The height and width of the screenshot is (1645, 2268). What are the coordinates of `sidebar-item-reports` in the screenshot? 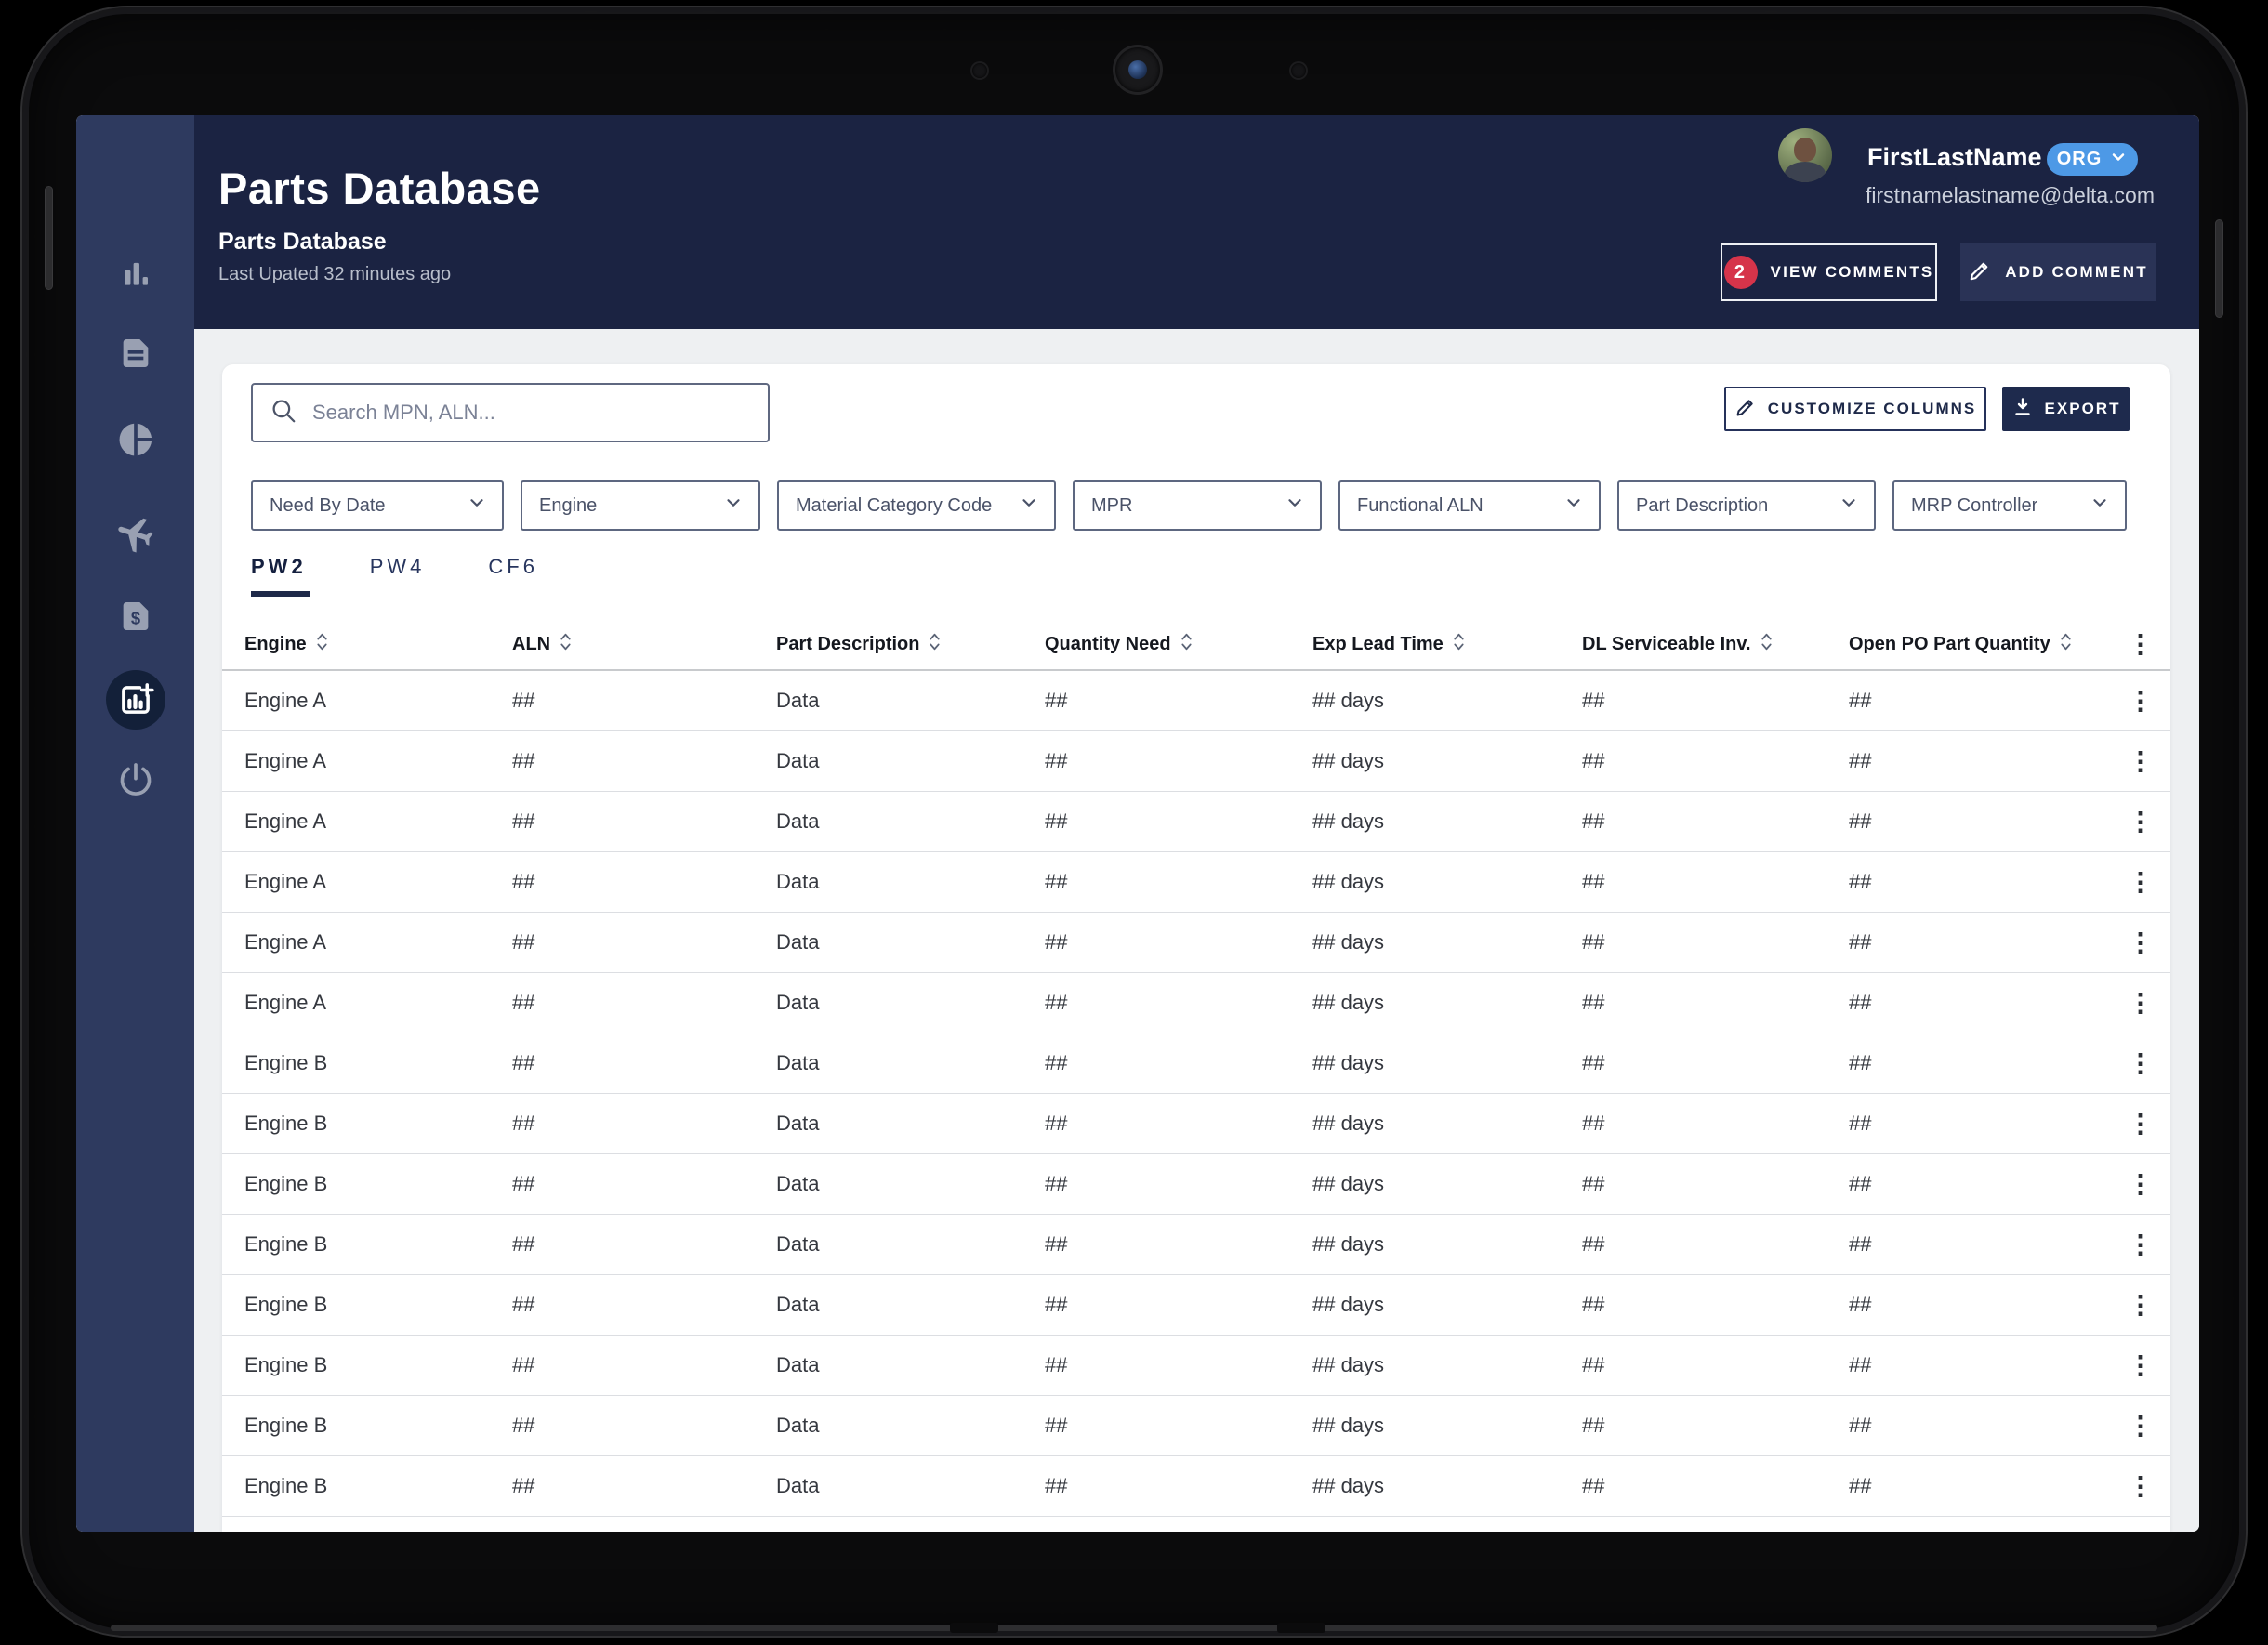 It's located at (135, 440).